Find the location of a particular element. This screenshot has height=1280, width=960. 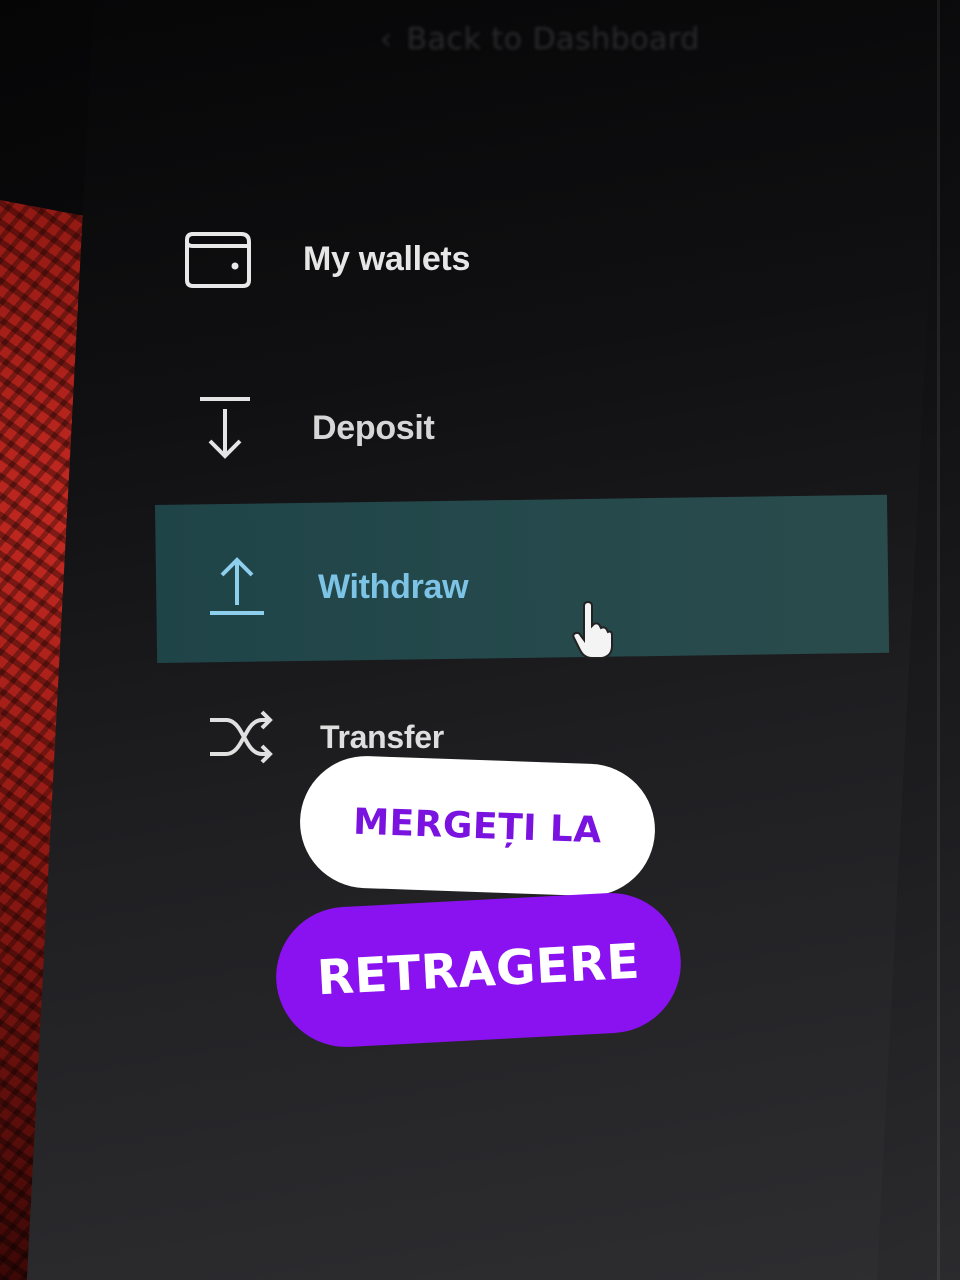

menu-item-withdraw: Withdraw is located at coordinates (338, 587).